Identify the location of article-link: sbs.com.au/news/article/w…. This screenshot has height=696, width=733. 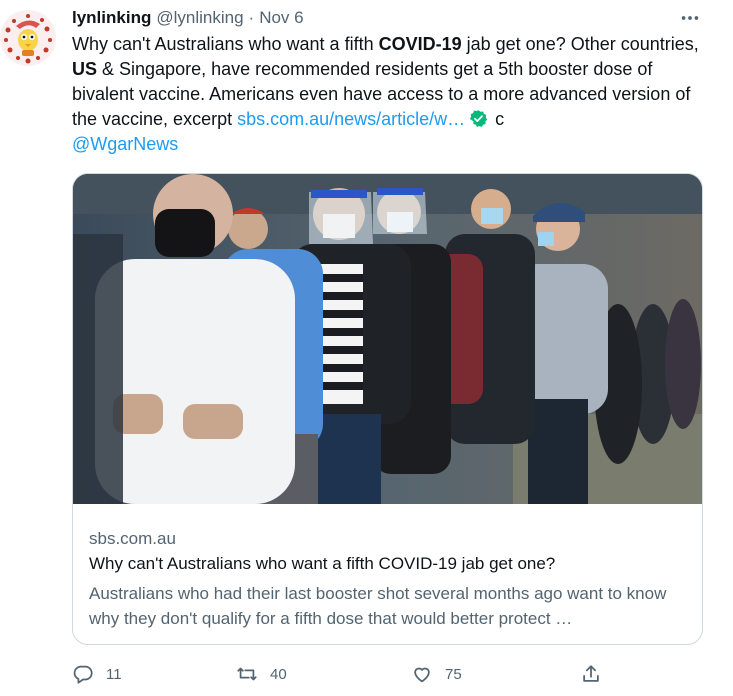
(351, 119).